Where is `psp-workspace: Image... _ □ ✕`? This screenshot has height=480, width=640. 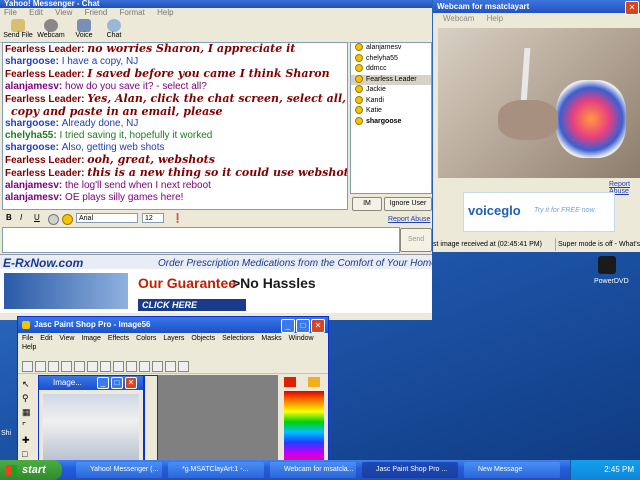 psp-workspace: Image... _ □ ✕ is located at coordinates (158, 421).